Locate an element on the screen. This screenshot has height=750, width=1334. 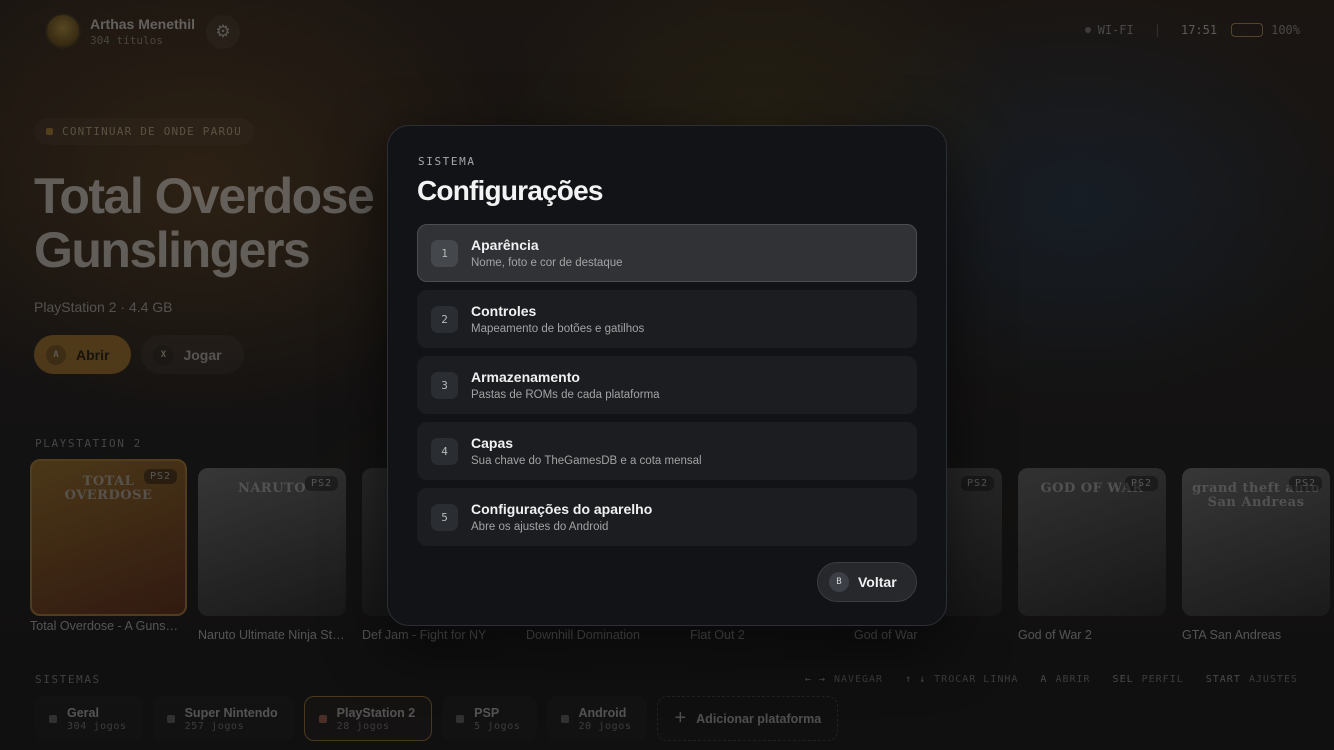
back-label: Voltar is located at coordinates (877, 582).